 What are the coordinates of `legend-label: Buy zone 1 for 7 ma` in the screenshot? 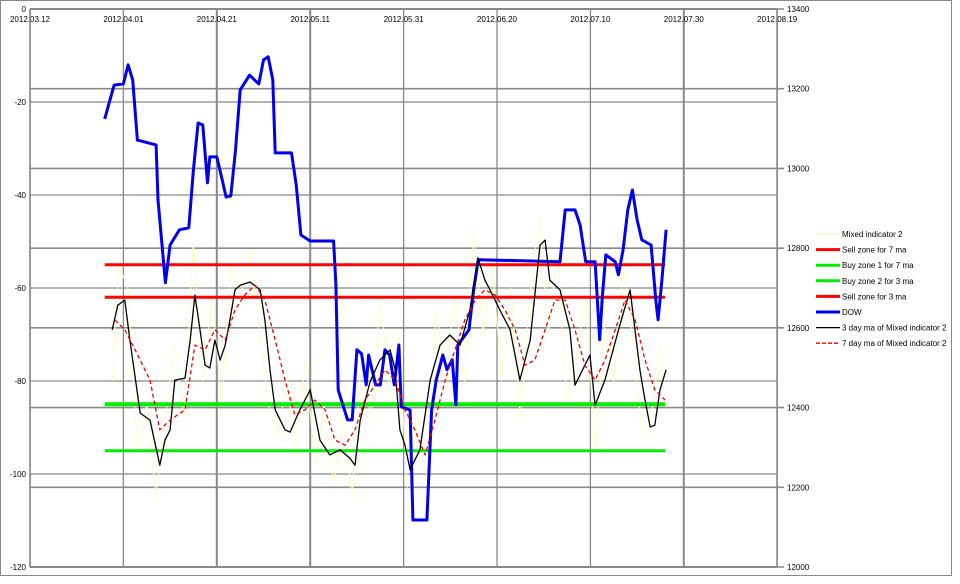 It's located at (878, 265).